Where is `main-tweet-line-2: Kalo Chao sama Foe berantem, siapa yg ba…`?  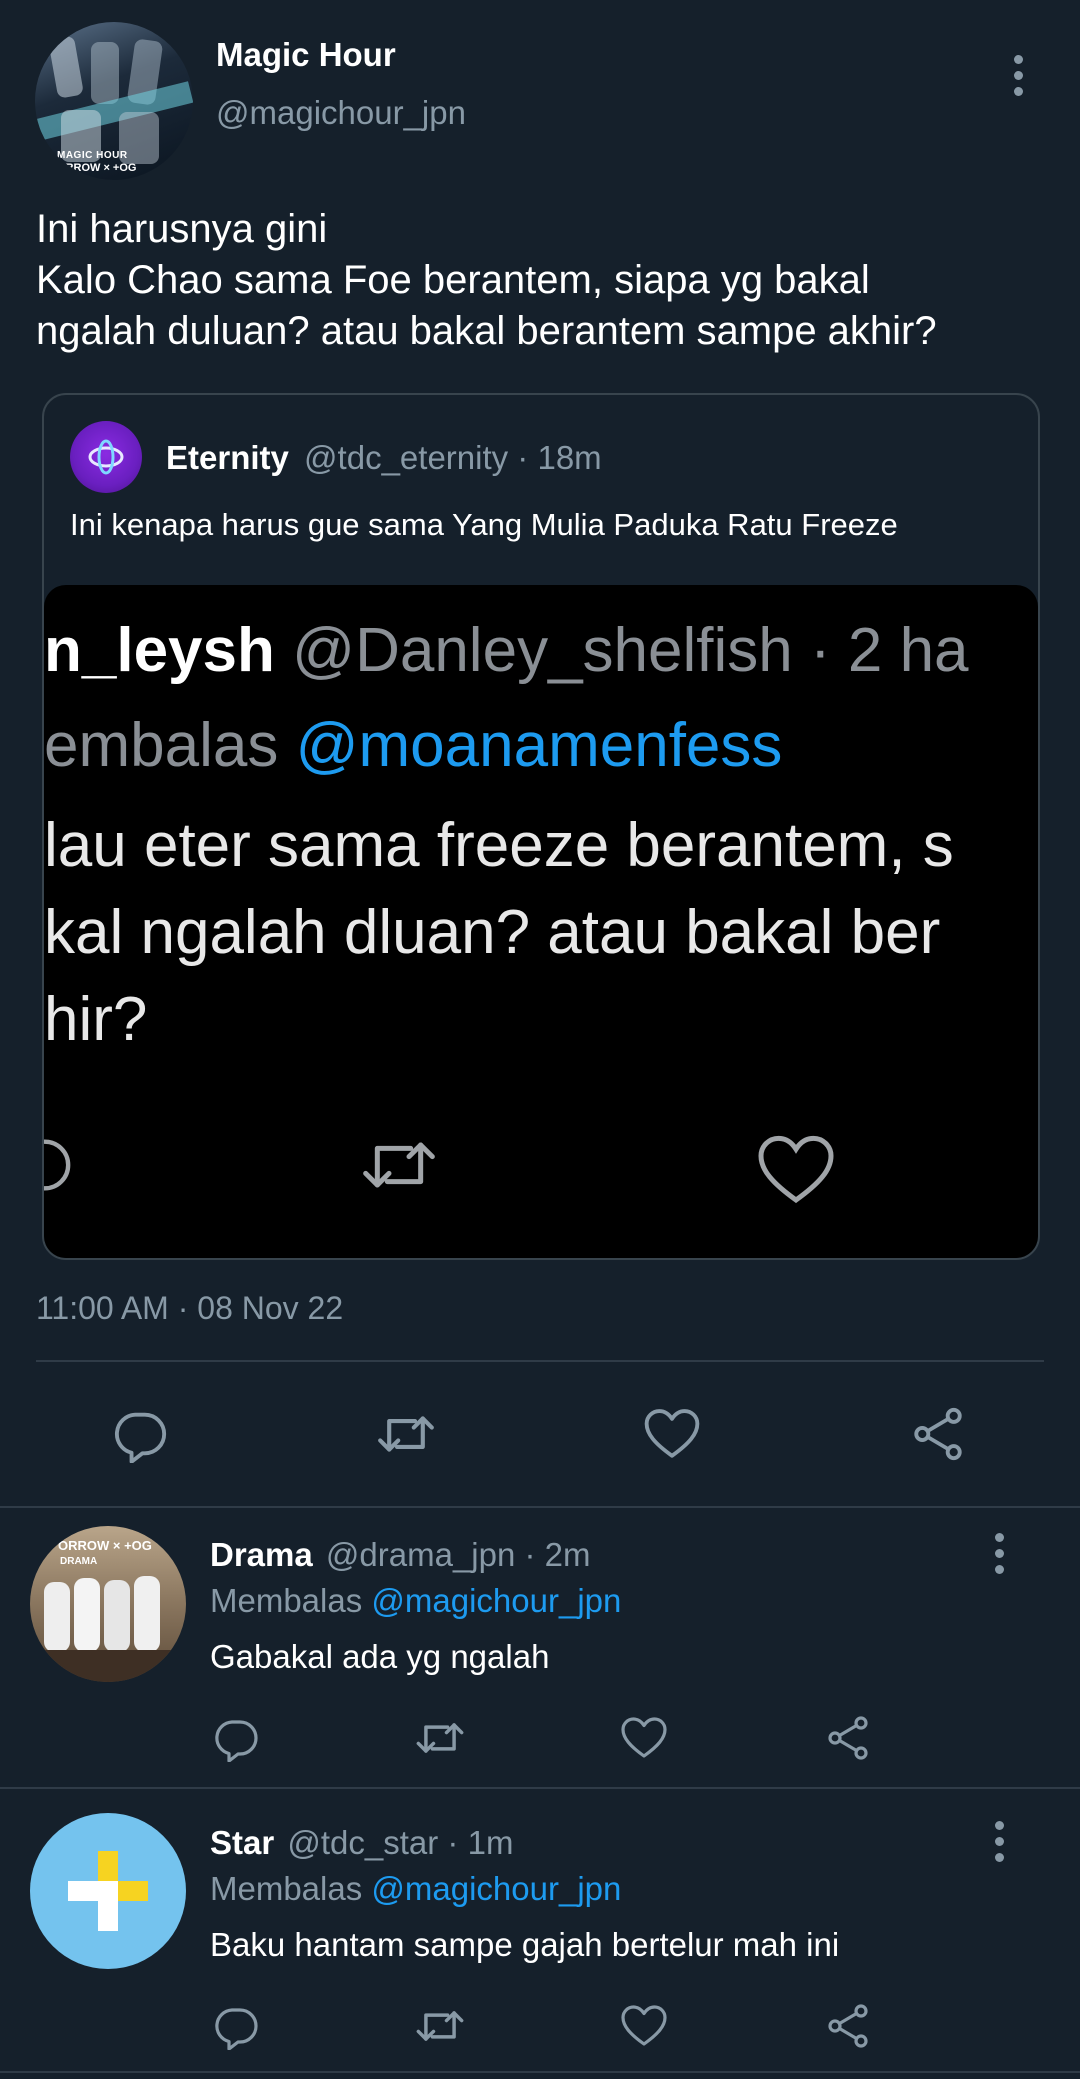 main-tweet-line-2: Kalo Chao sama Foe berantem, siapa yg ba… is located at coordinates (453, 280).